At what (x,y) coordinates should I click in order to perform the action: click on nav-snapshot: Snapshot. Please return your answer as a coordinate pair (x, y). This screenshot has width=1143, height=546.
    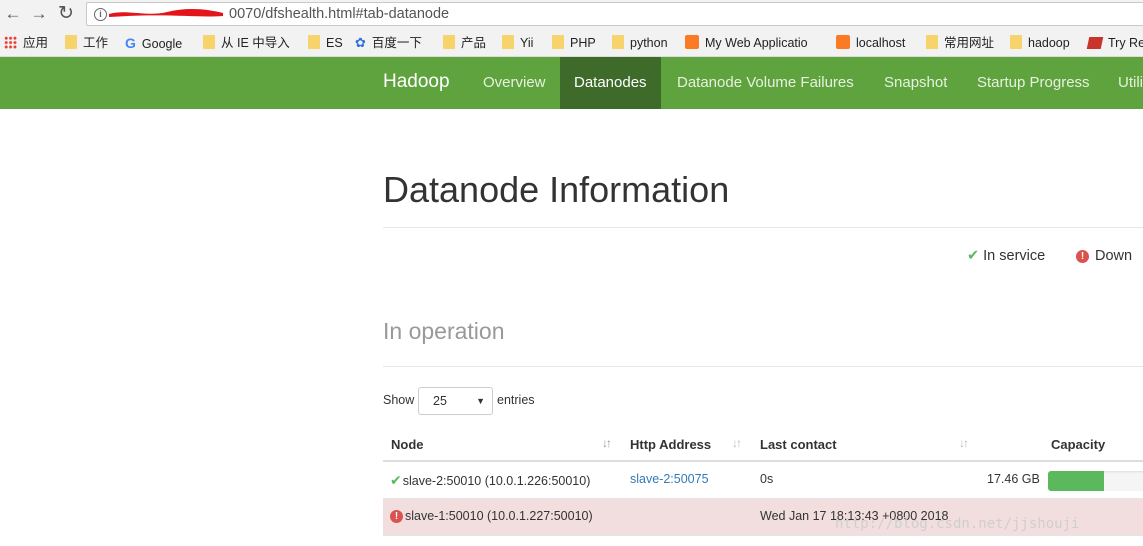
    Looking at the image, I should click on (915, 83).